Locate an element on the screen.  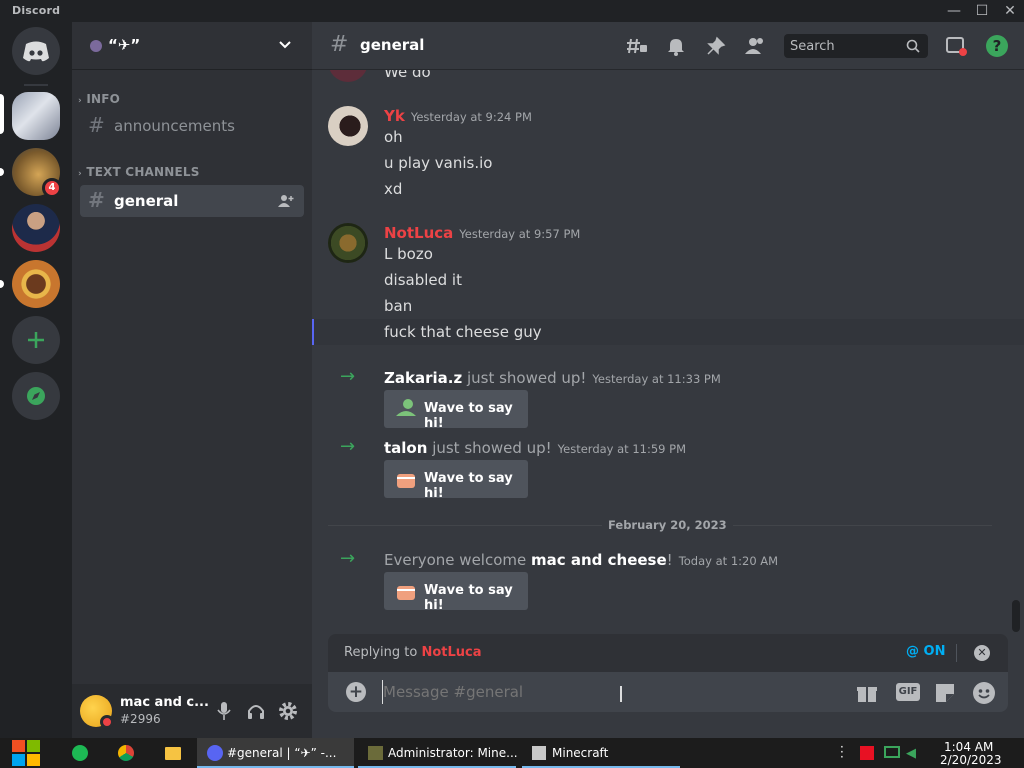
terminal-icon is located at coordinates (375, 753).